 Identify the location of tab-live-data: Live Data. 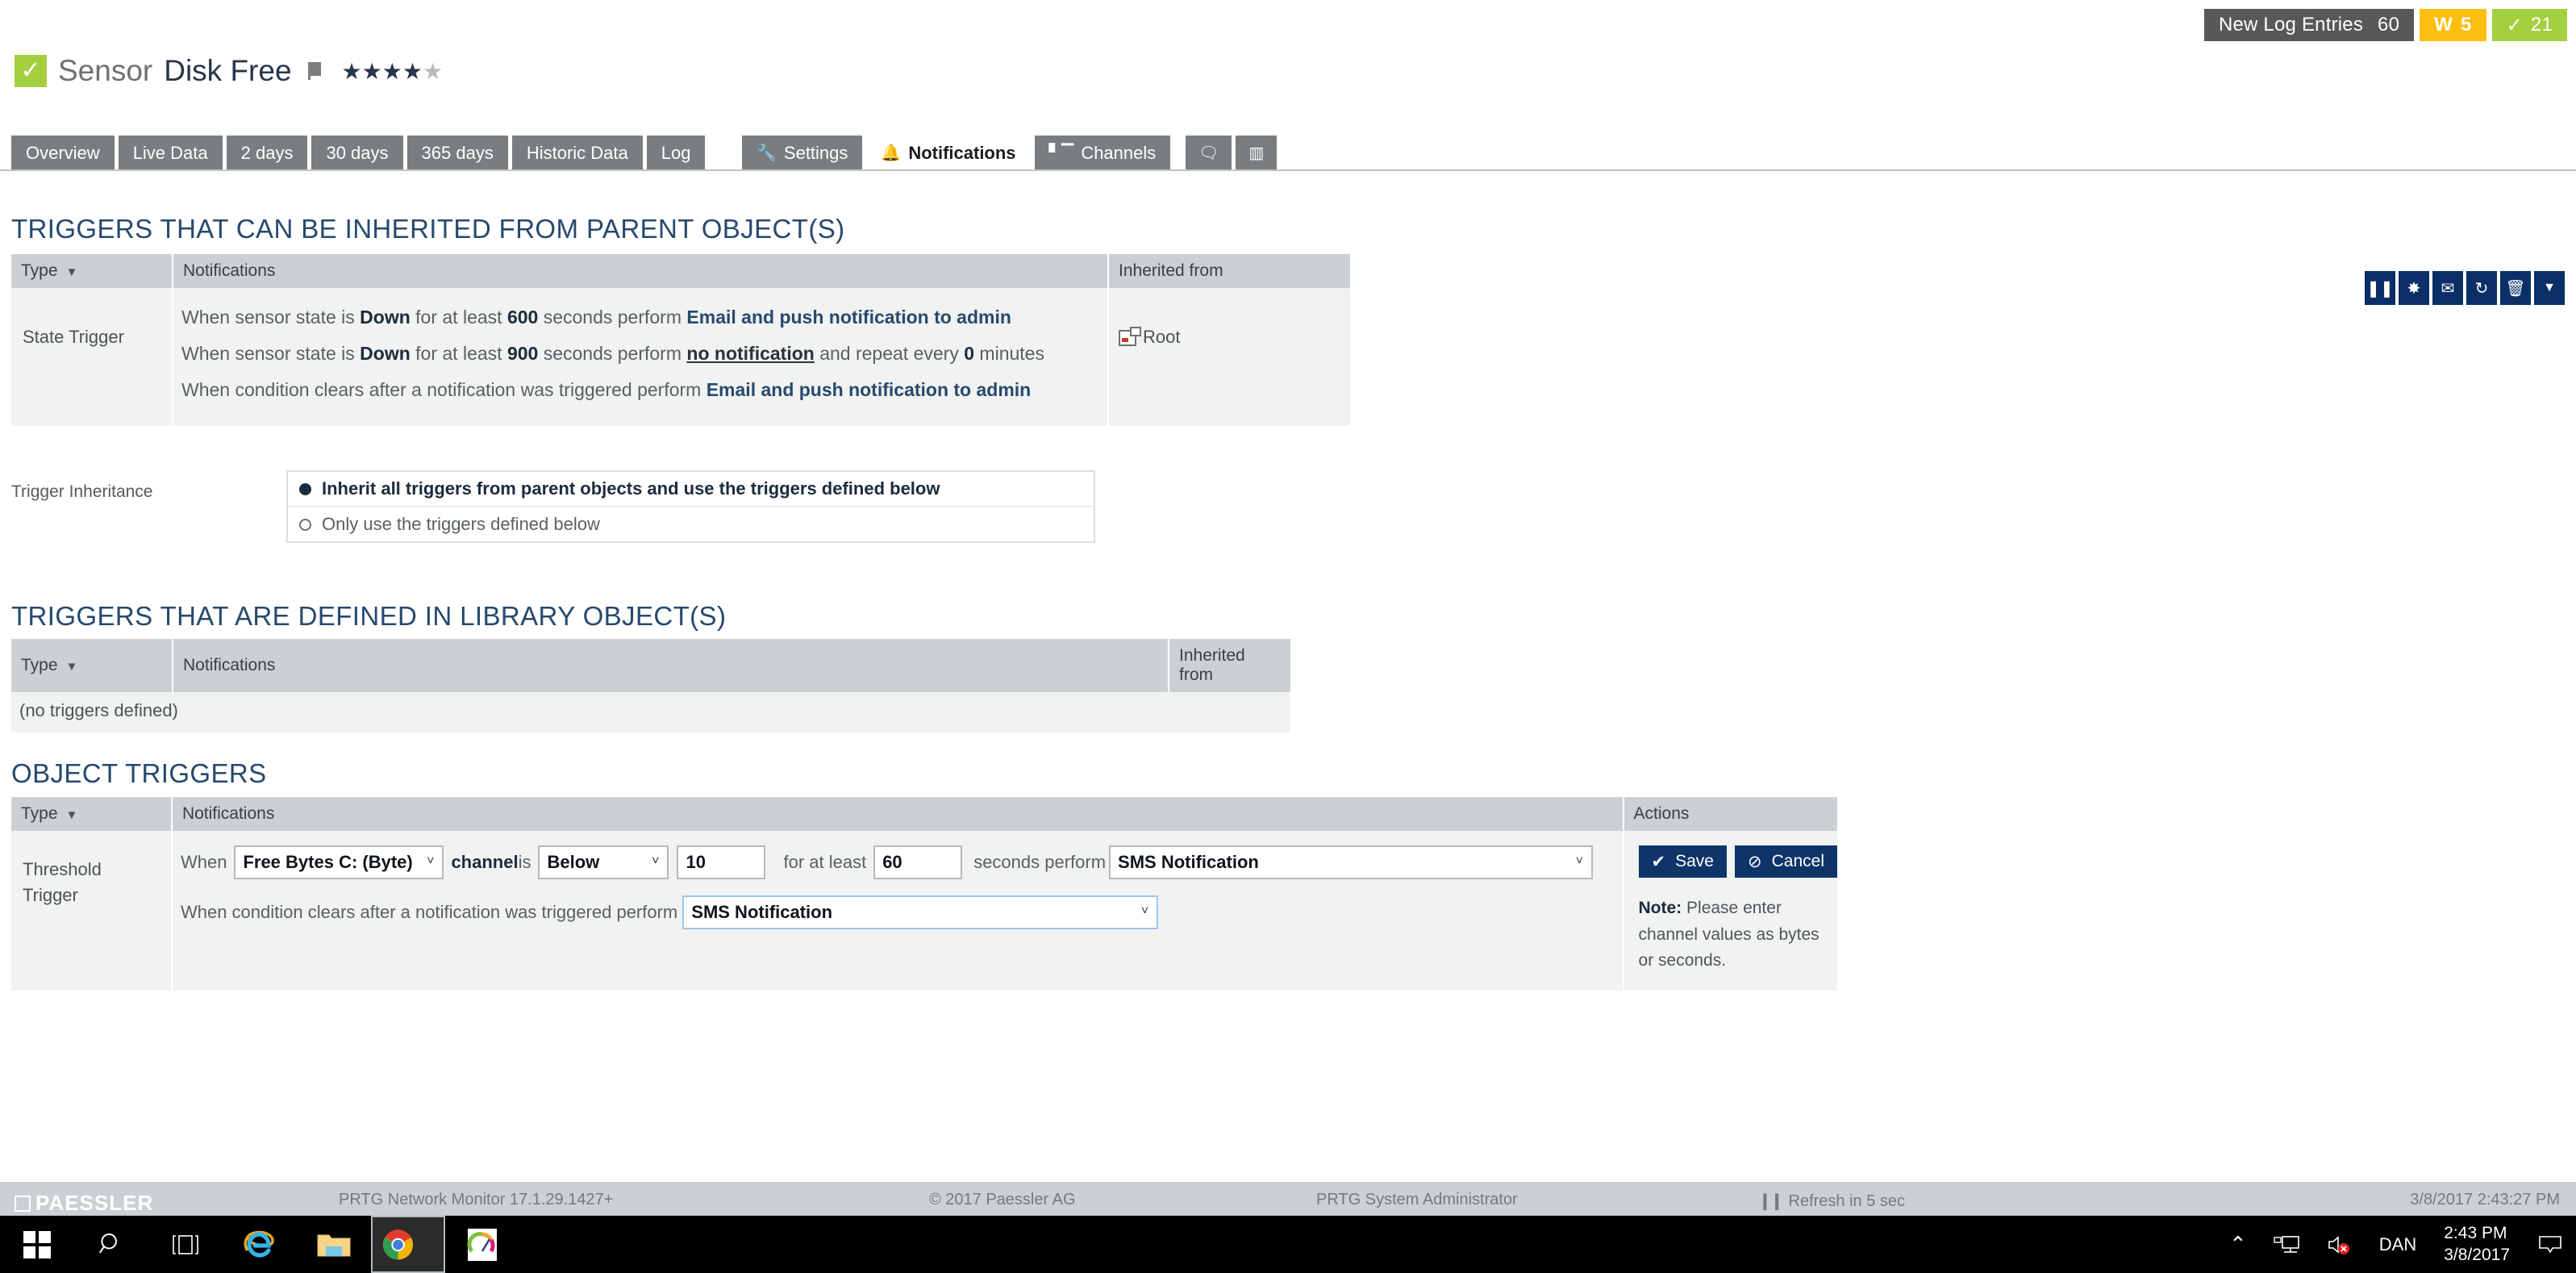
(170, 153).